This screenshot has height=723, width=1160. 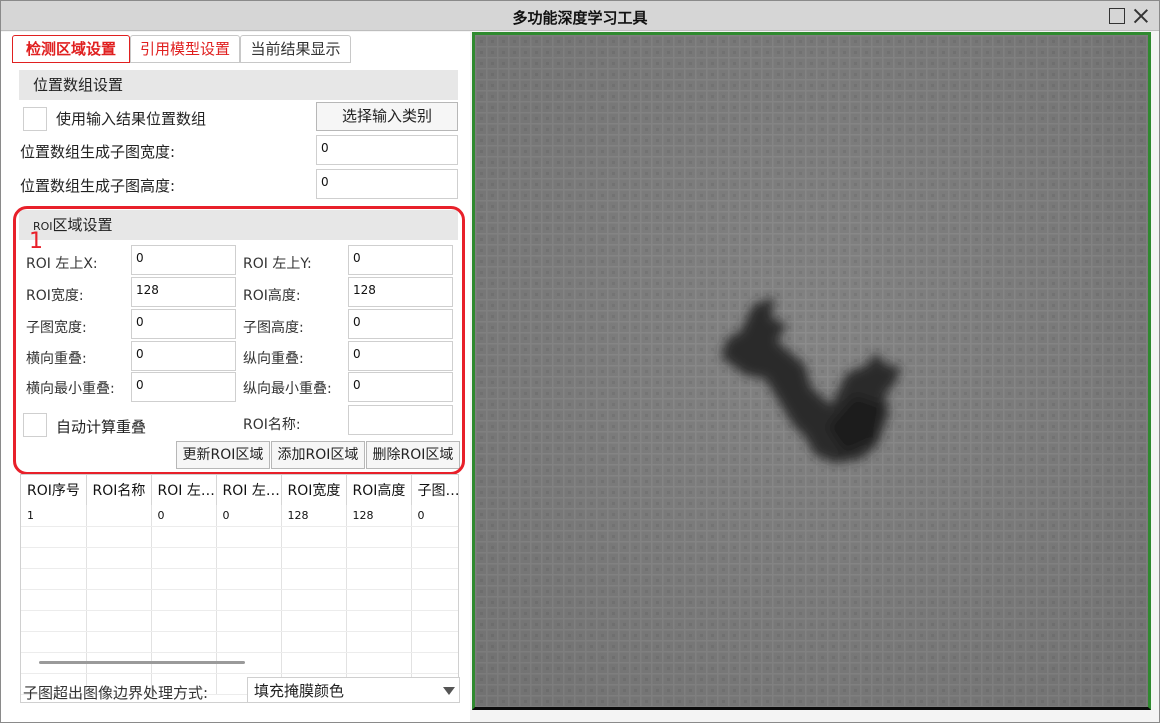 What do you see at coordinates (387, 184) in the screenshot?
I see `subimage-height-input: 0` at bounding box center [387, 184].